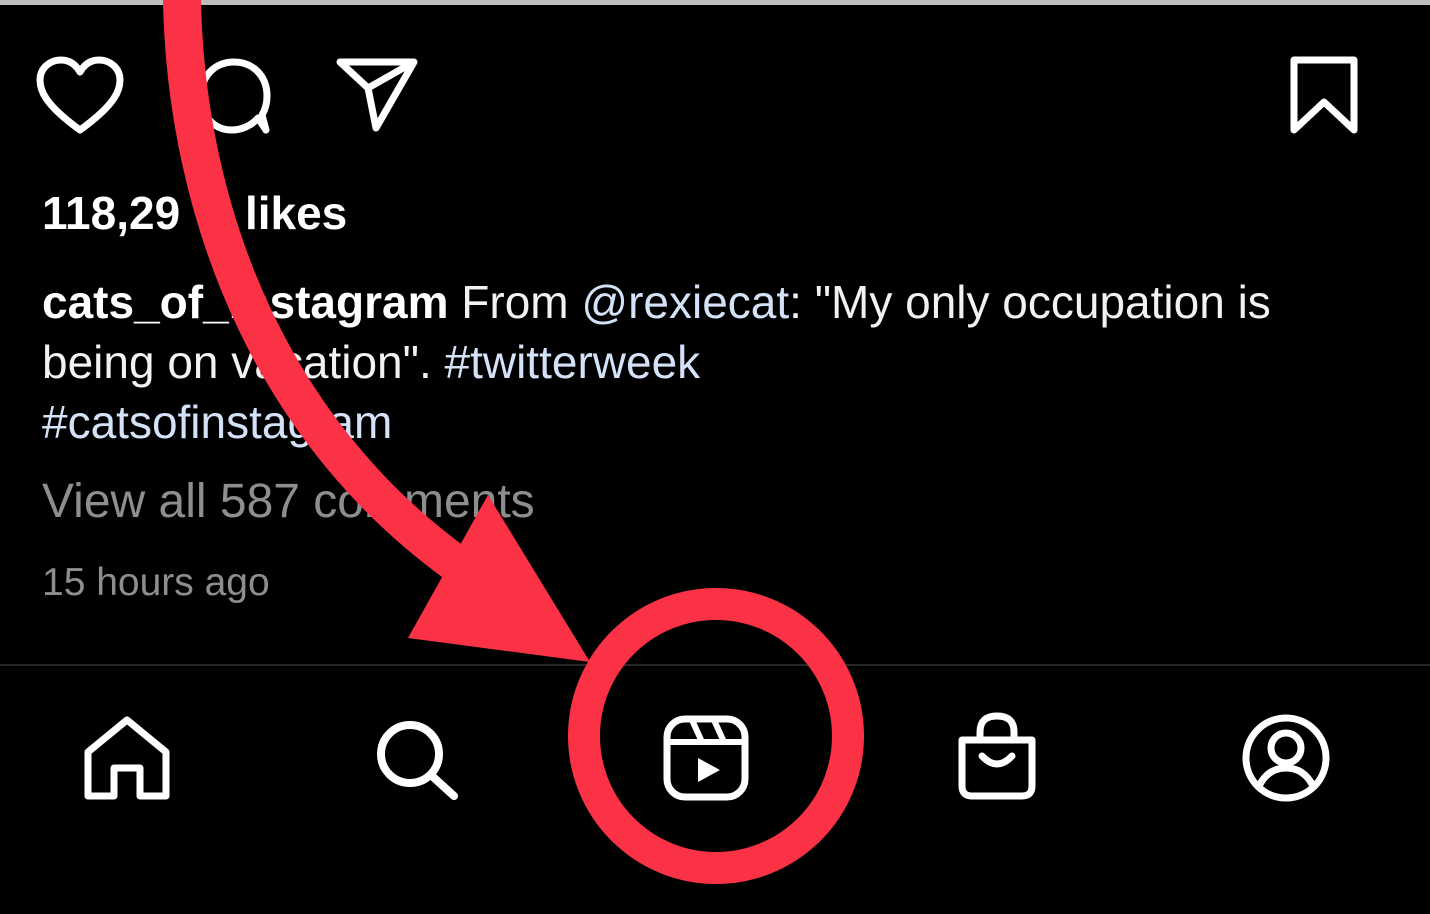  I want to click on tab-search, so click(417, 760).